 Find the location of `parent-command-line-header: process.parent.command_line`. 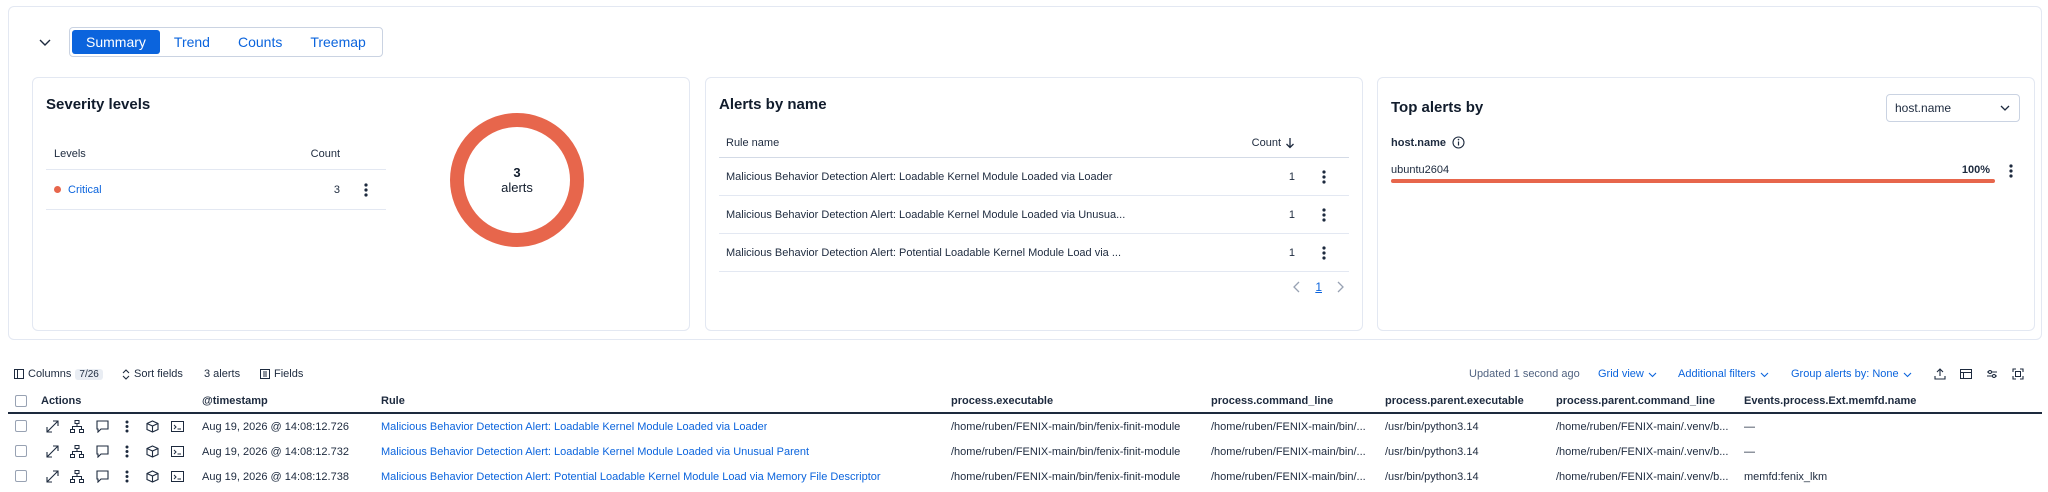

parent-command-line-header: process.parent.command_line is located at coordinates (1635, 401).